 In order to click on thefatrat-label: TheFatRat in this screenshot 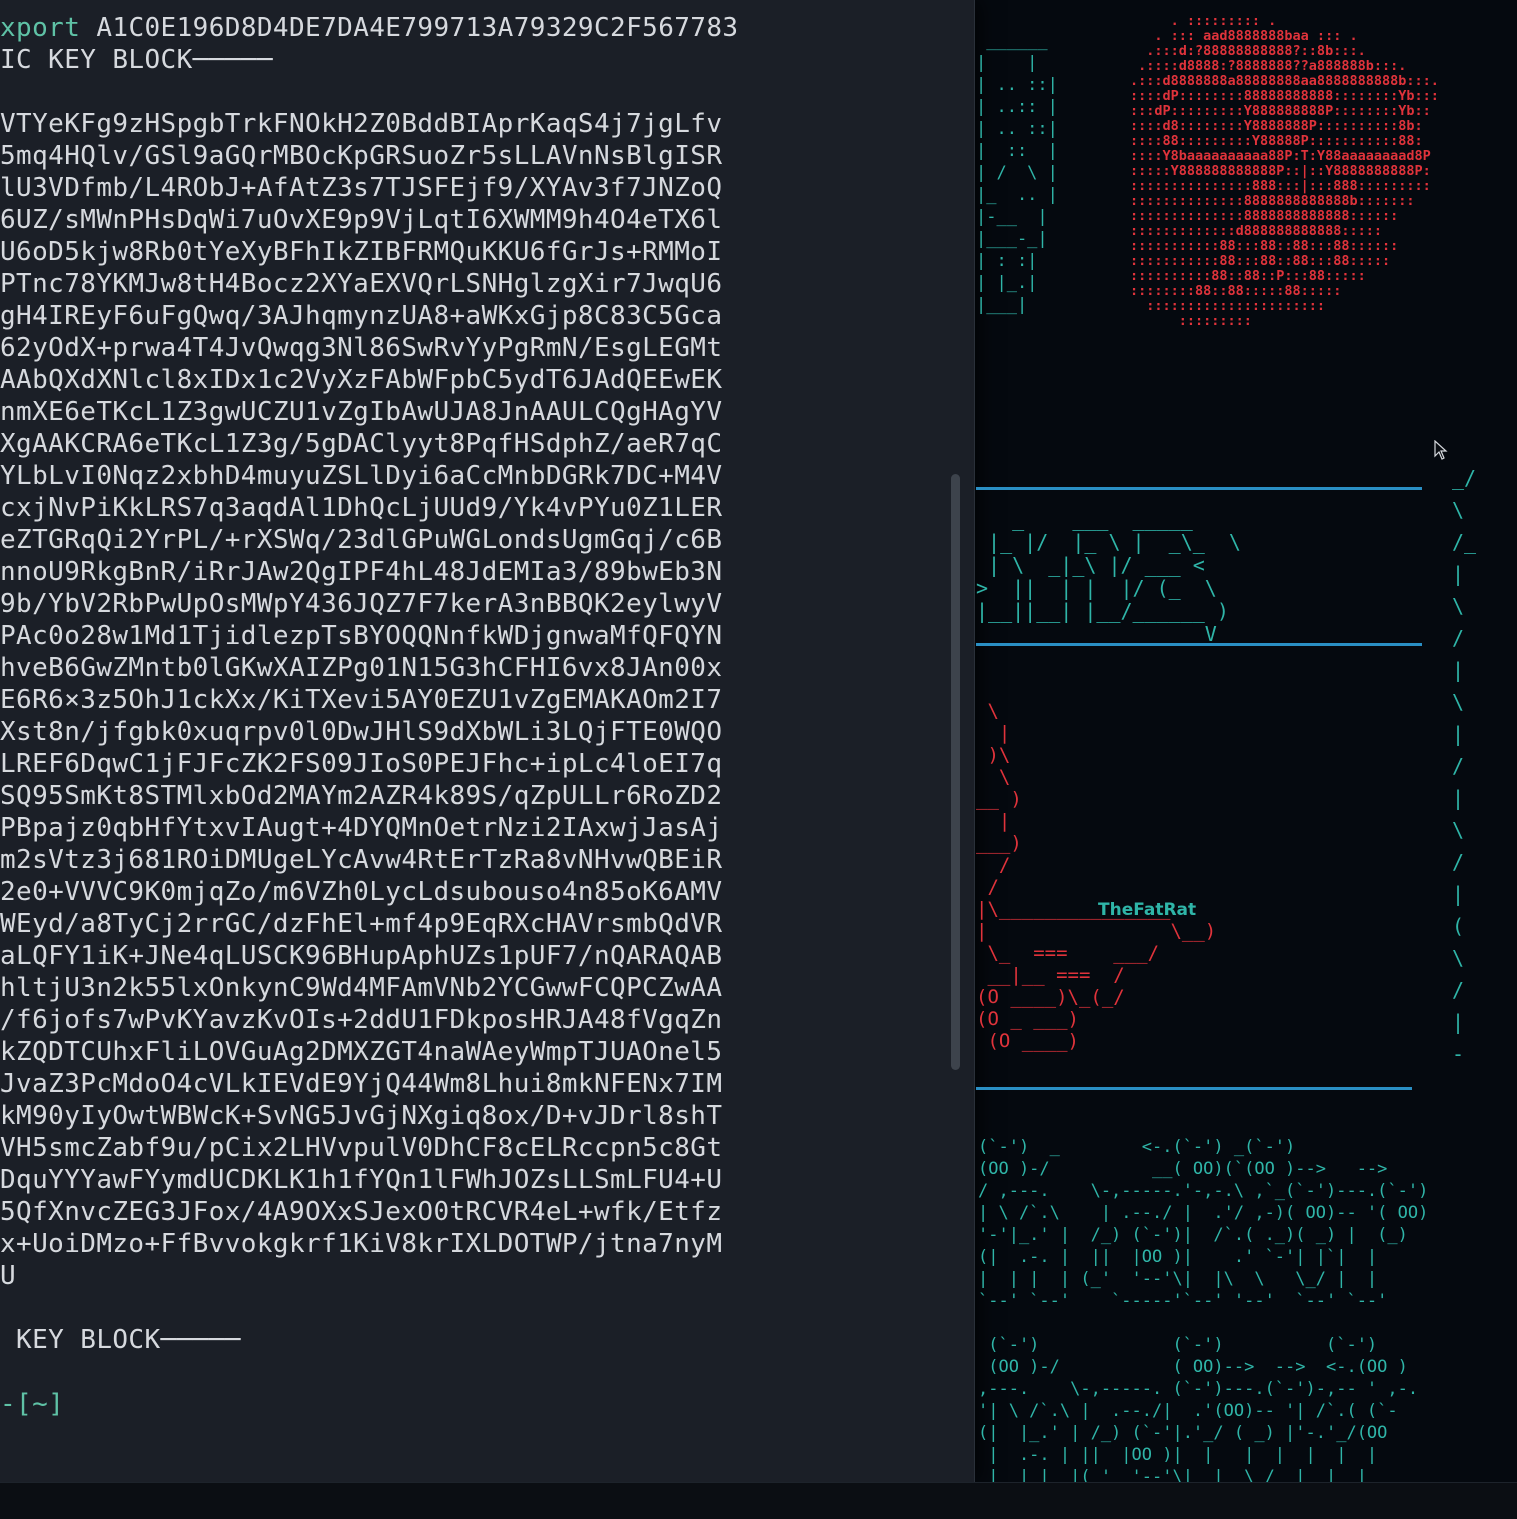, I will do `click(1147, 910)`.